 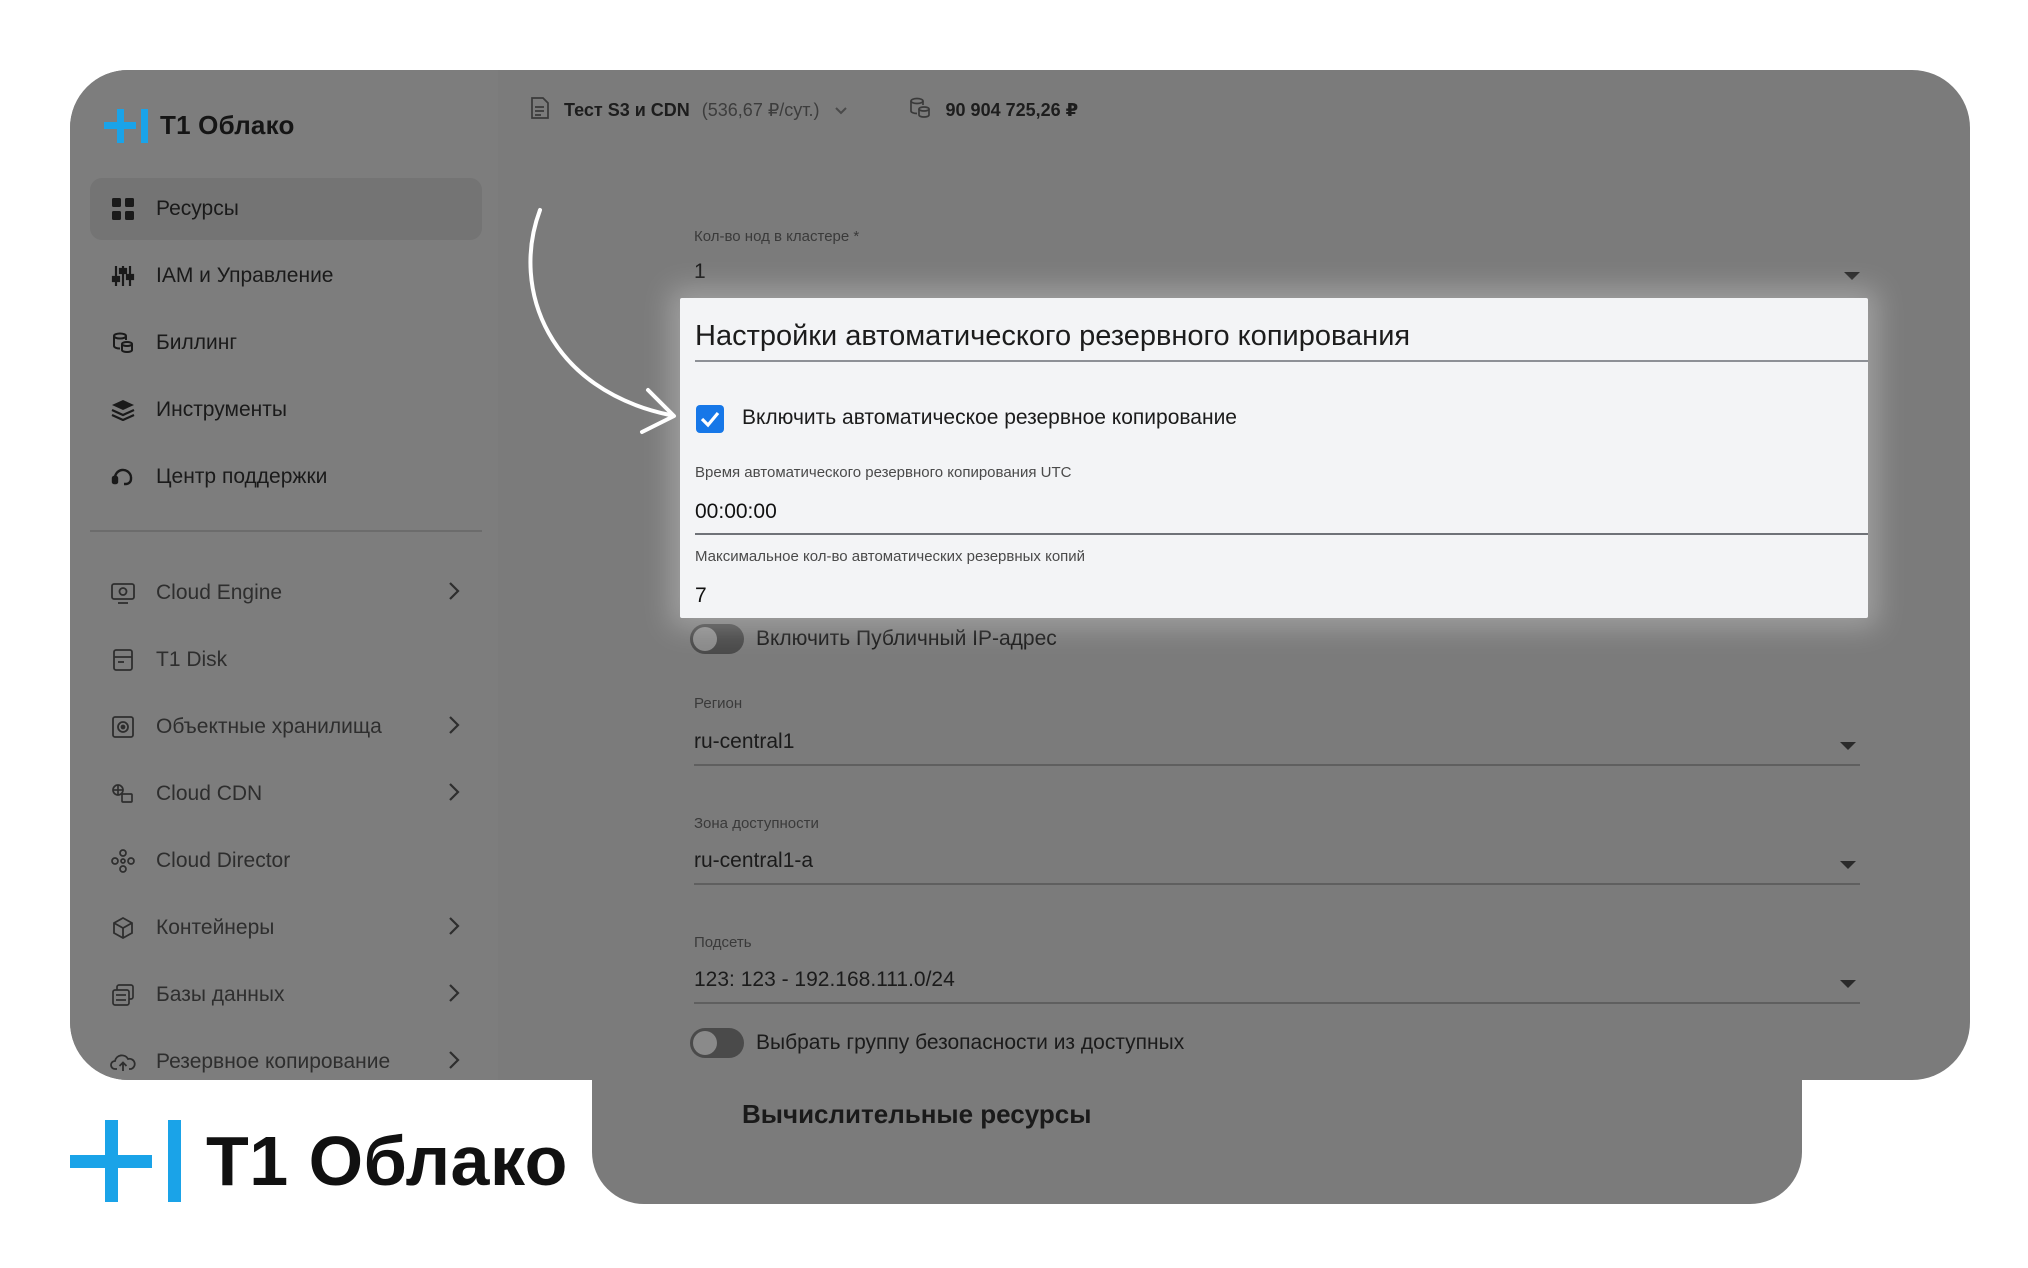 What do you see at coordinates (242, 476) in the screenshot?
I see `sidebar-item-label: Центр поддержки` at bounding box center [242, 476].